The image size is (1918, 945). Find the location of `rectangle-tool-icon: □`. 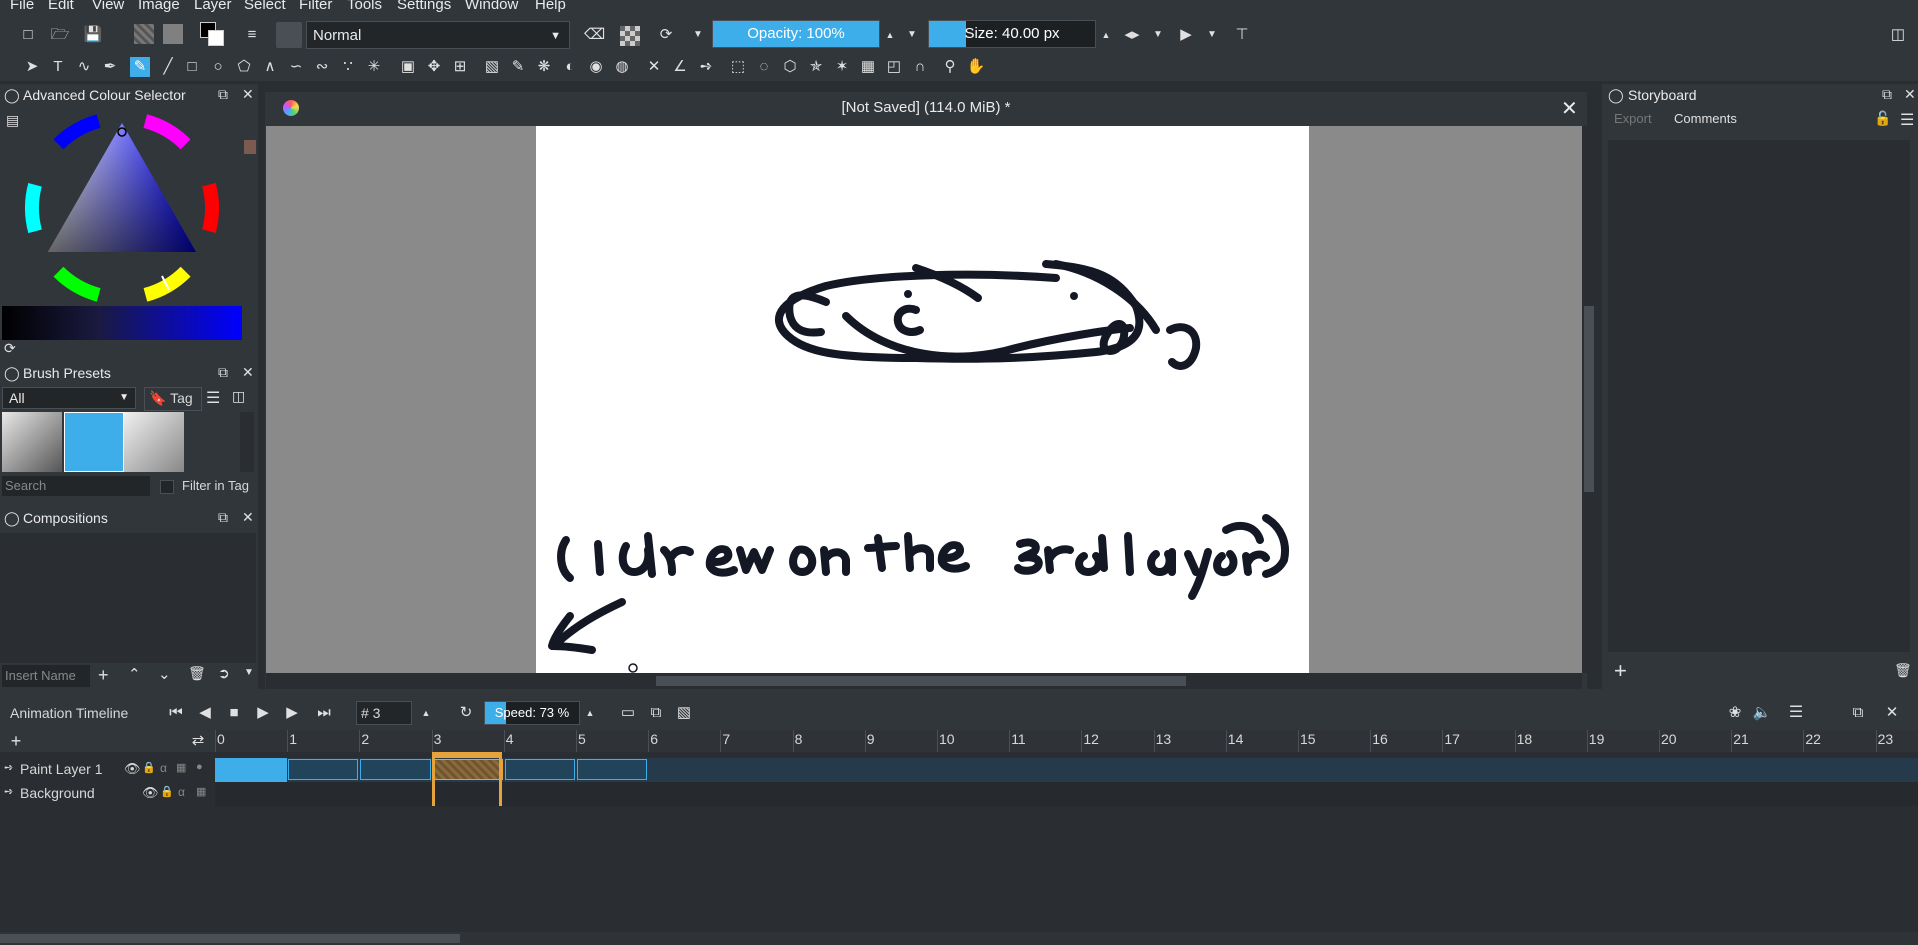

rectangle-tool-icon: □ is located at coordinates (192, 67).